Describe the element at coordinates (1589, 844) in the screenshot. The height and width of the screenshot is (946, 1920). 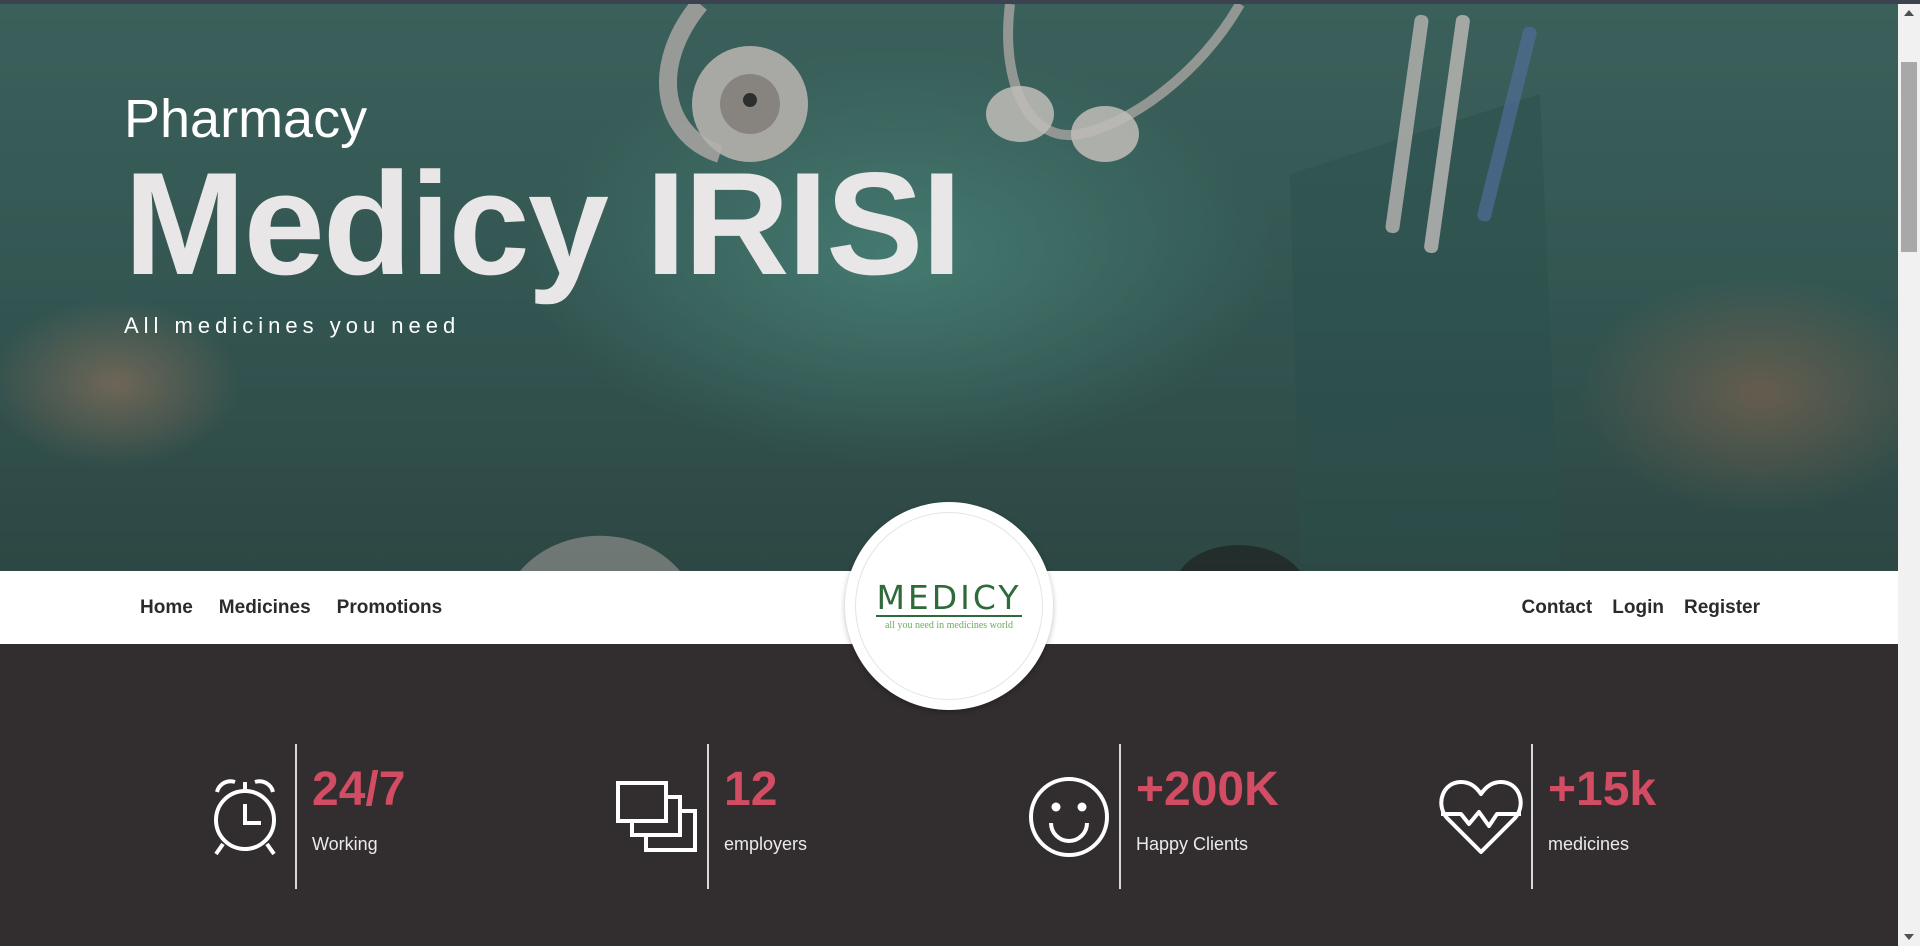
I see `stat-label: medicines` at that location.